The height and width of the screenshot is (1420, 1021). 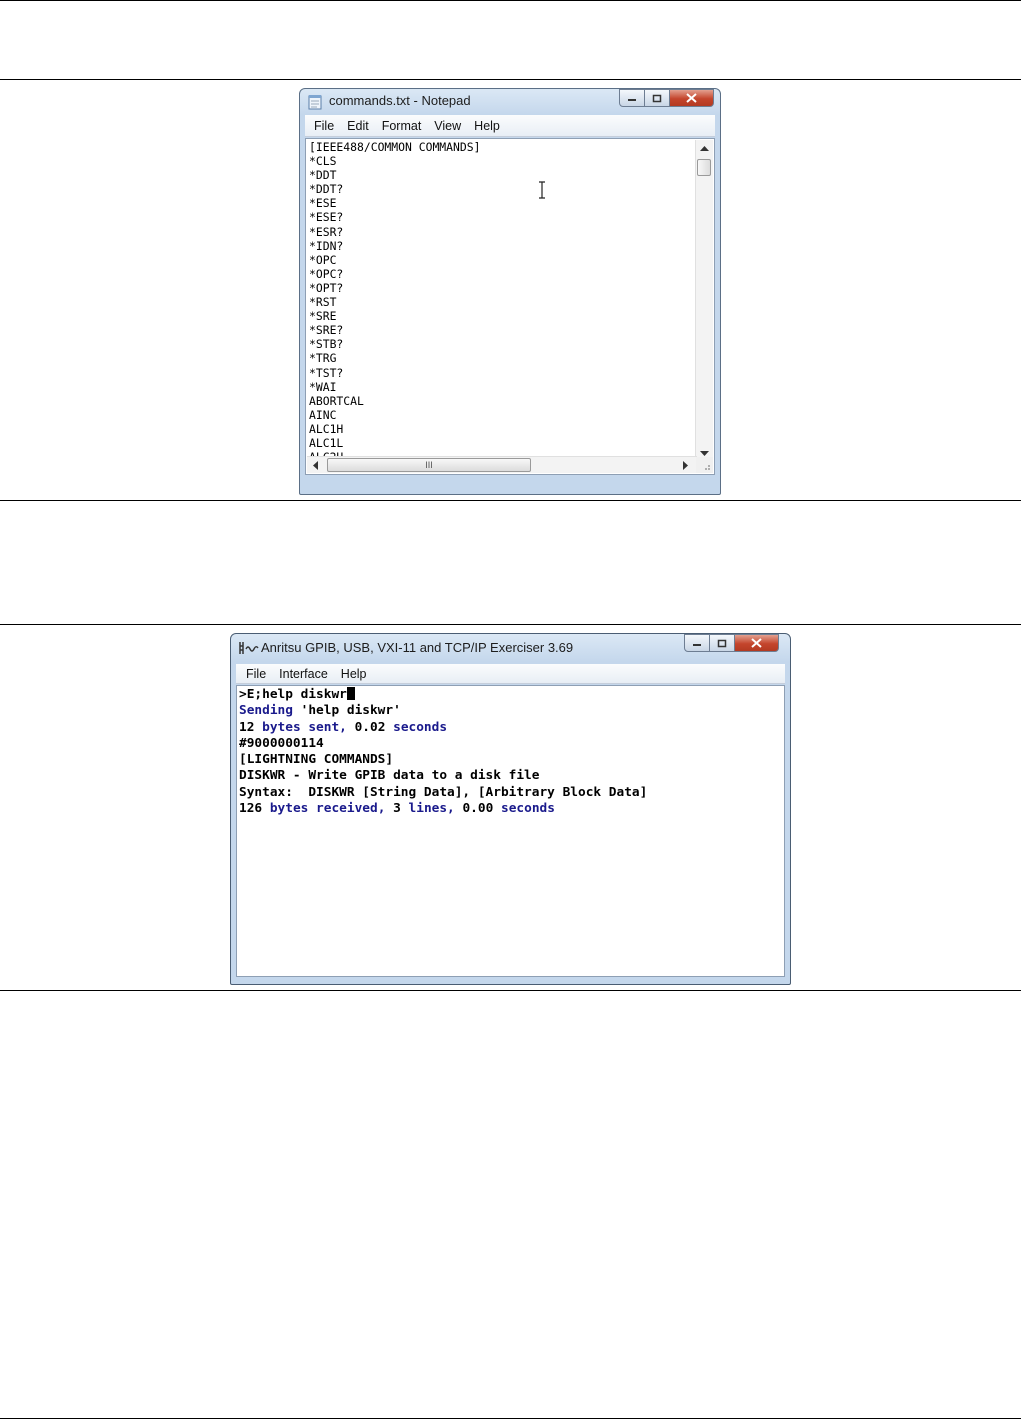 What do you see at coordinates (308, 727) in the screenshot?
I see `terminal-segment: bytes sent,` at bounding box center [308, 727].